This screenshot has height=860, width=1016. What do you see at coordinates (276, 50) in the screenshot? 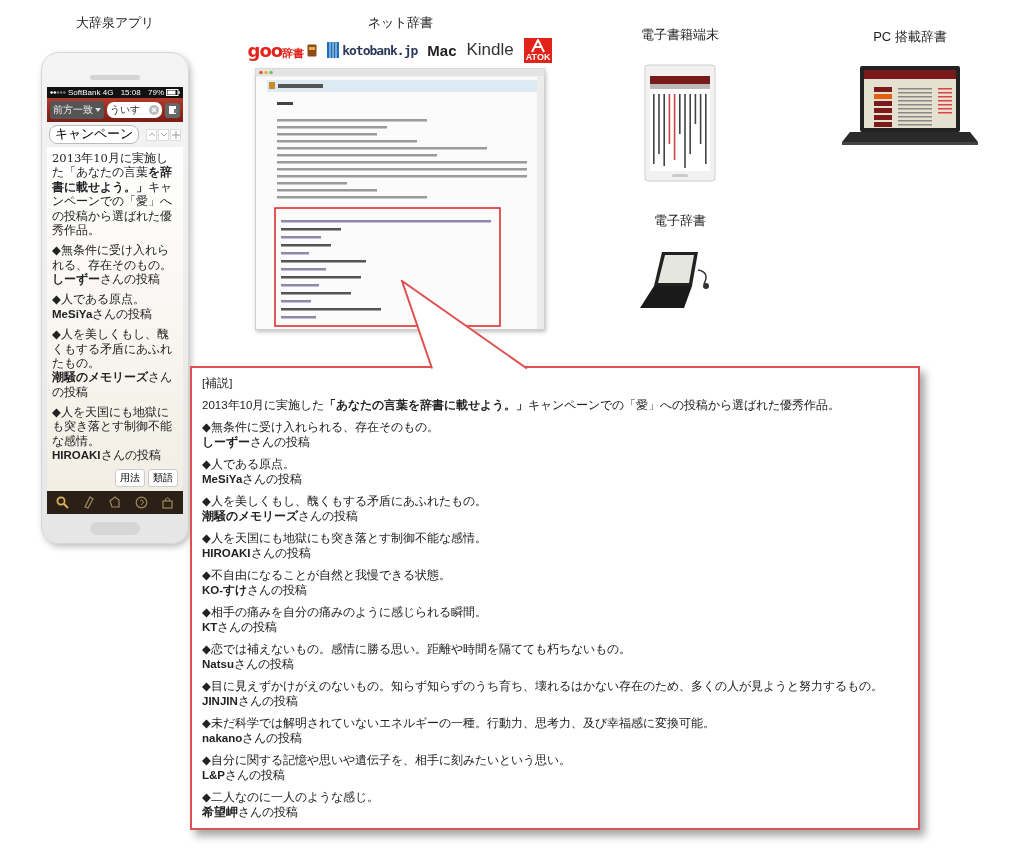
I see `service-logo: goo辞書` at bounding box center [276, 50].